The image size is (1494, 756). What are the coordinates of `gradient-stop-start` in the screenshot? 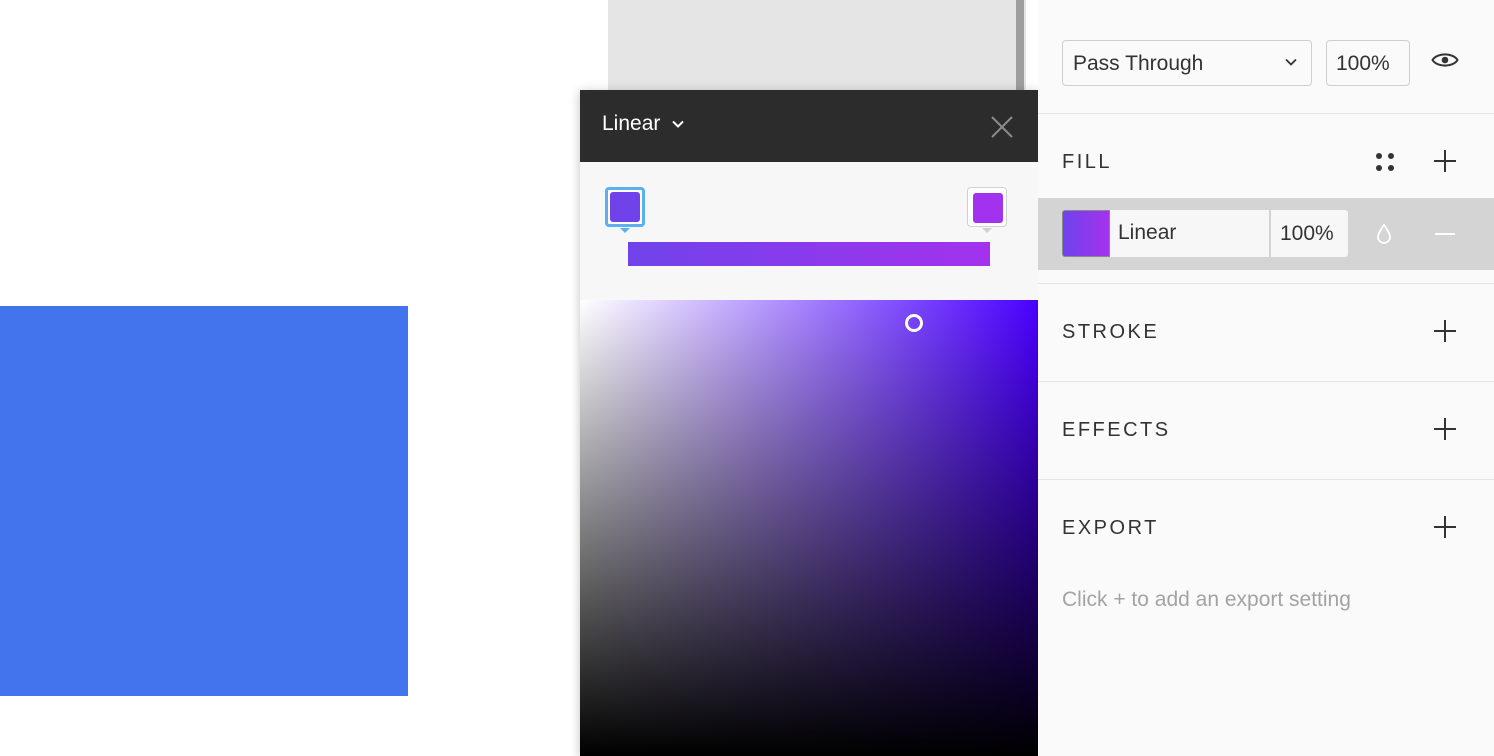 It's located at (625, 210).